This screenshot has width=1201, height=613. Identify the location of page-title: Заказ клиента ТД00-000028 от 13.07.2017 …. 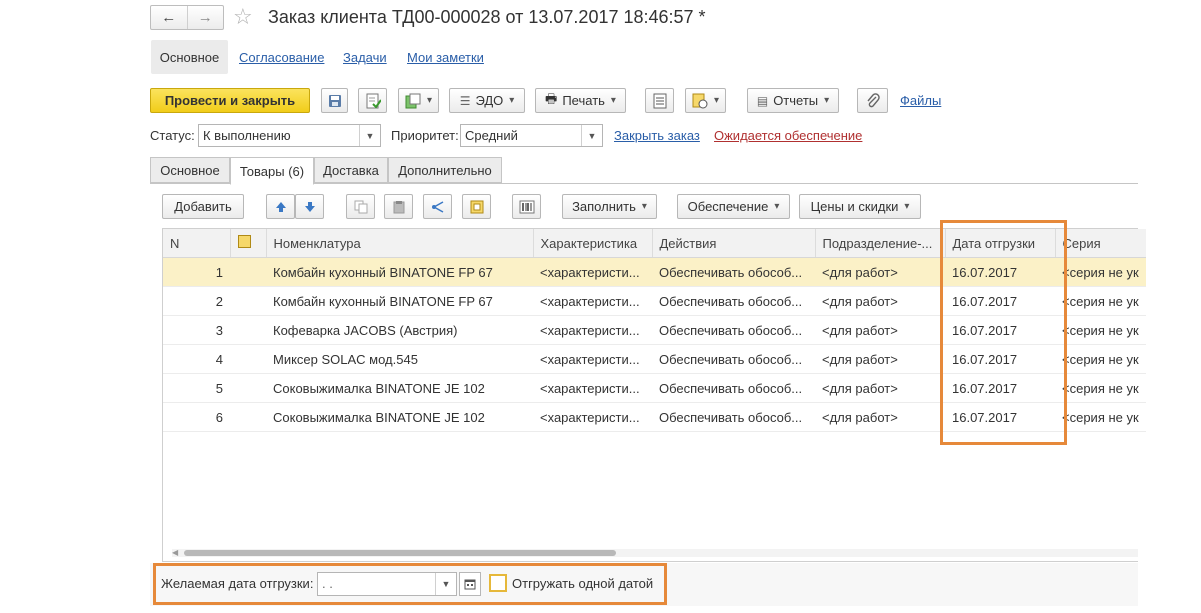
(487, 17).